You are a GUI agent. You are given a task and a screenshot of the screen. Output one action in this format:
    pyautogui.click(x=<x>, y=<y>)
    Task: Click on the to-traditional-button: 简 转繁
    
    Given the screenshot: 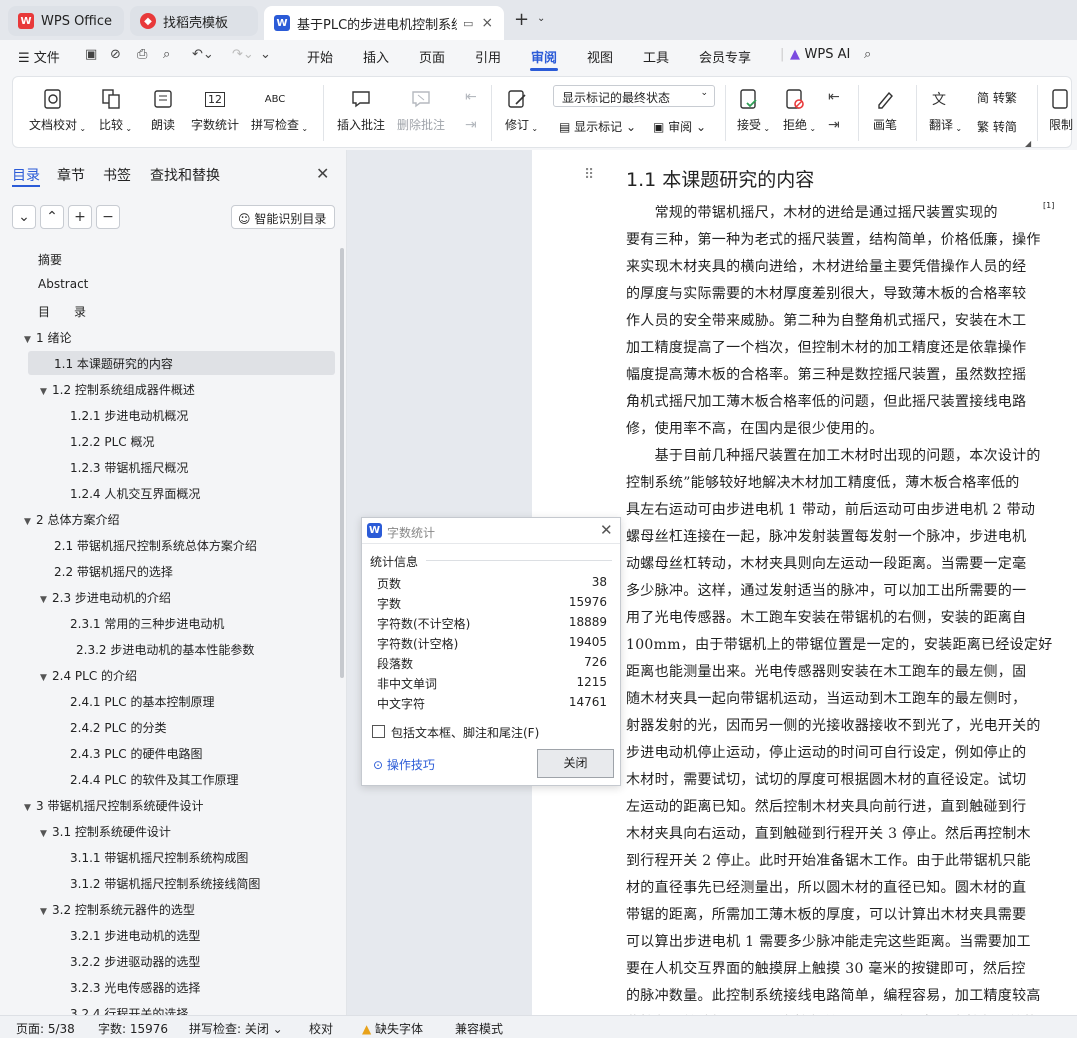 What is the action you would take?
    pyautogui.click(x=997, y=97)
    